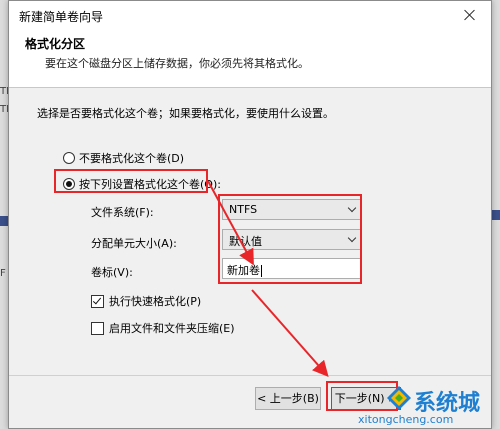  I want to click on window-title: 新建简单卷向导, so click(61, 17).